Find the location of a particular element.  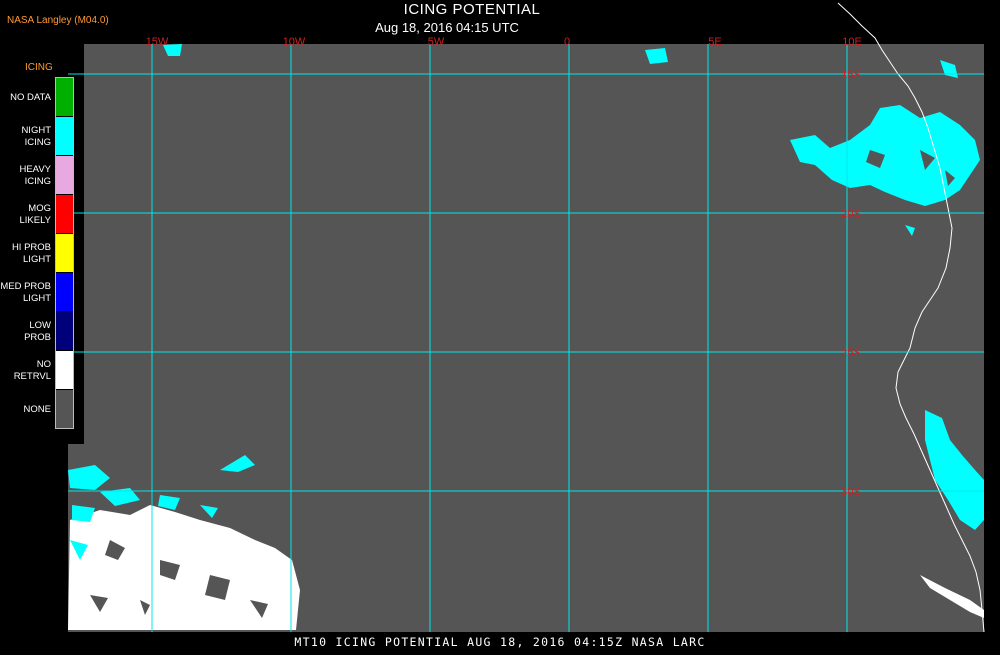

legend-item-label: NONE is located at coordinates (25, 409).